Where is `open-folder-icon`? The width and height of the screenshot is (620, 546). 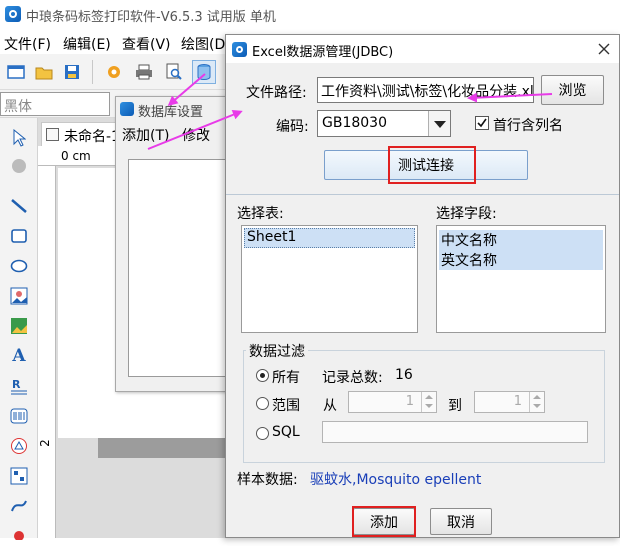
open-folder-icon is located at coordinates (44, 72).